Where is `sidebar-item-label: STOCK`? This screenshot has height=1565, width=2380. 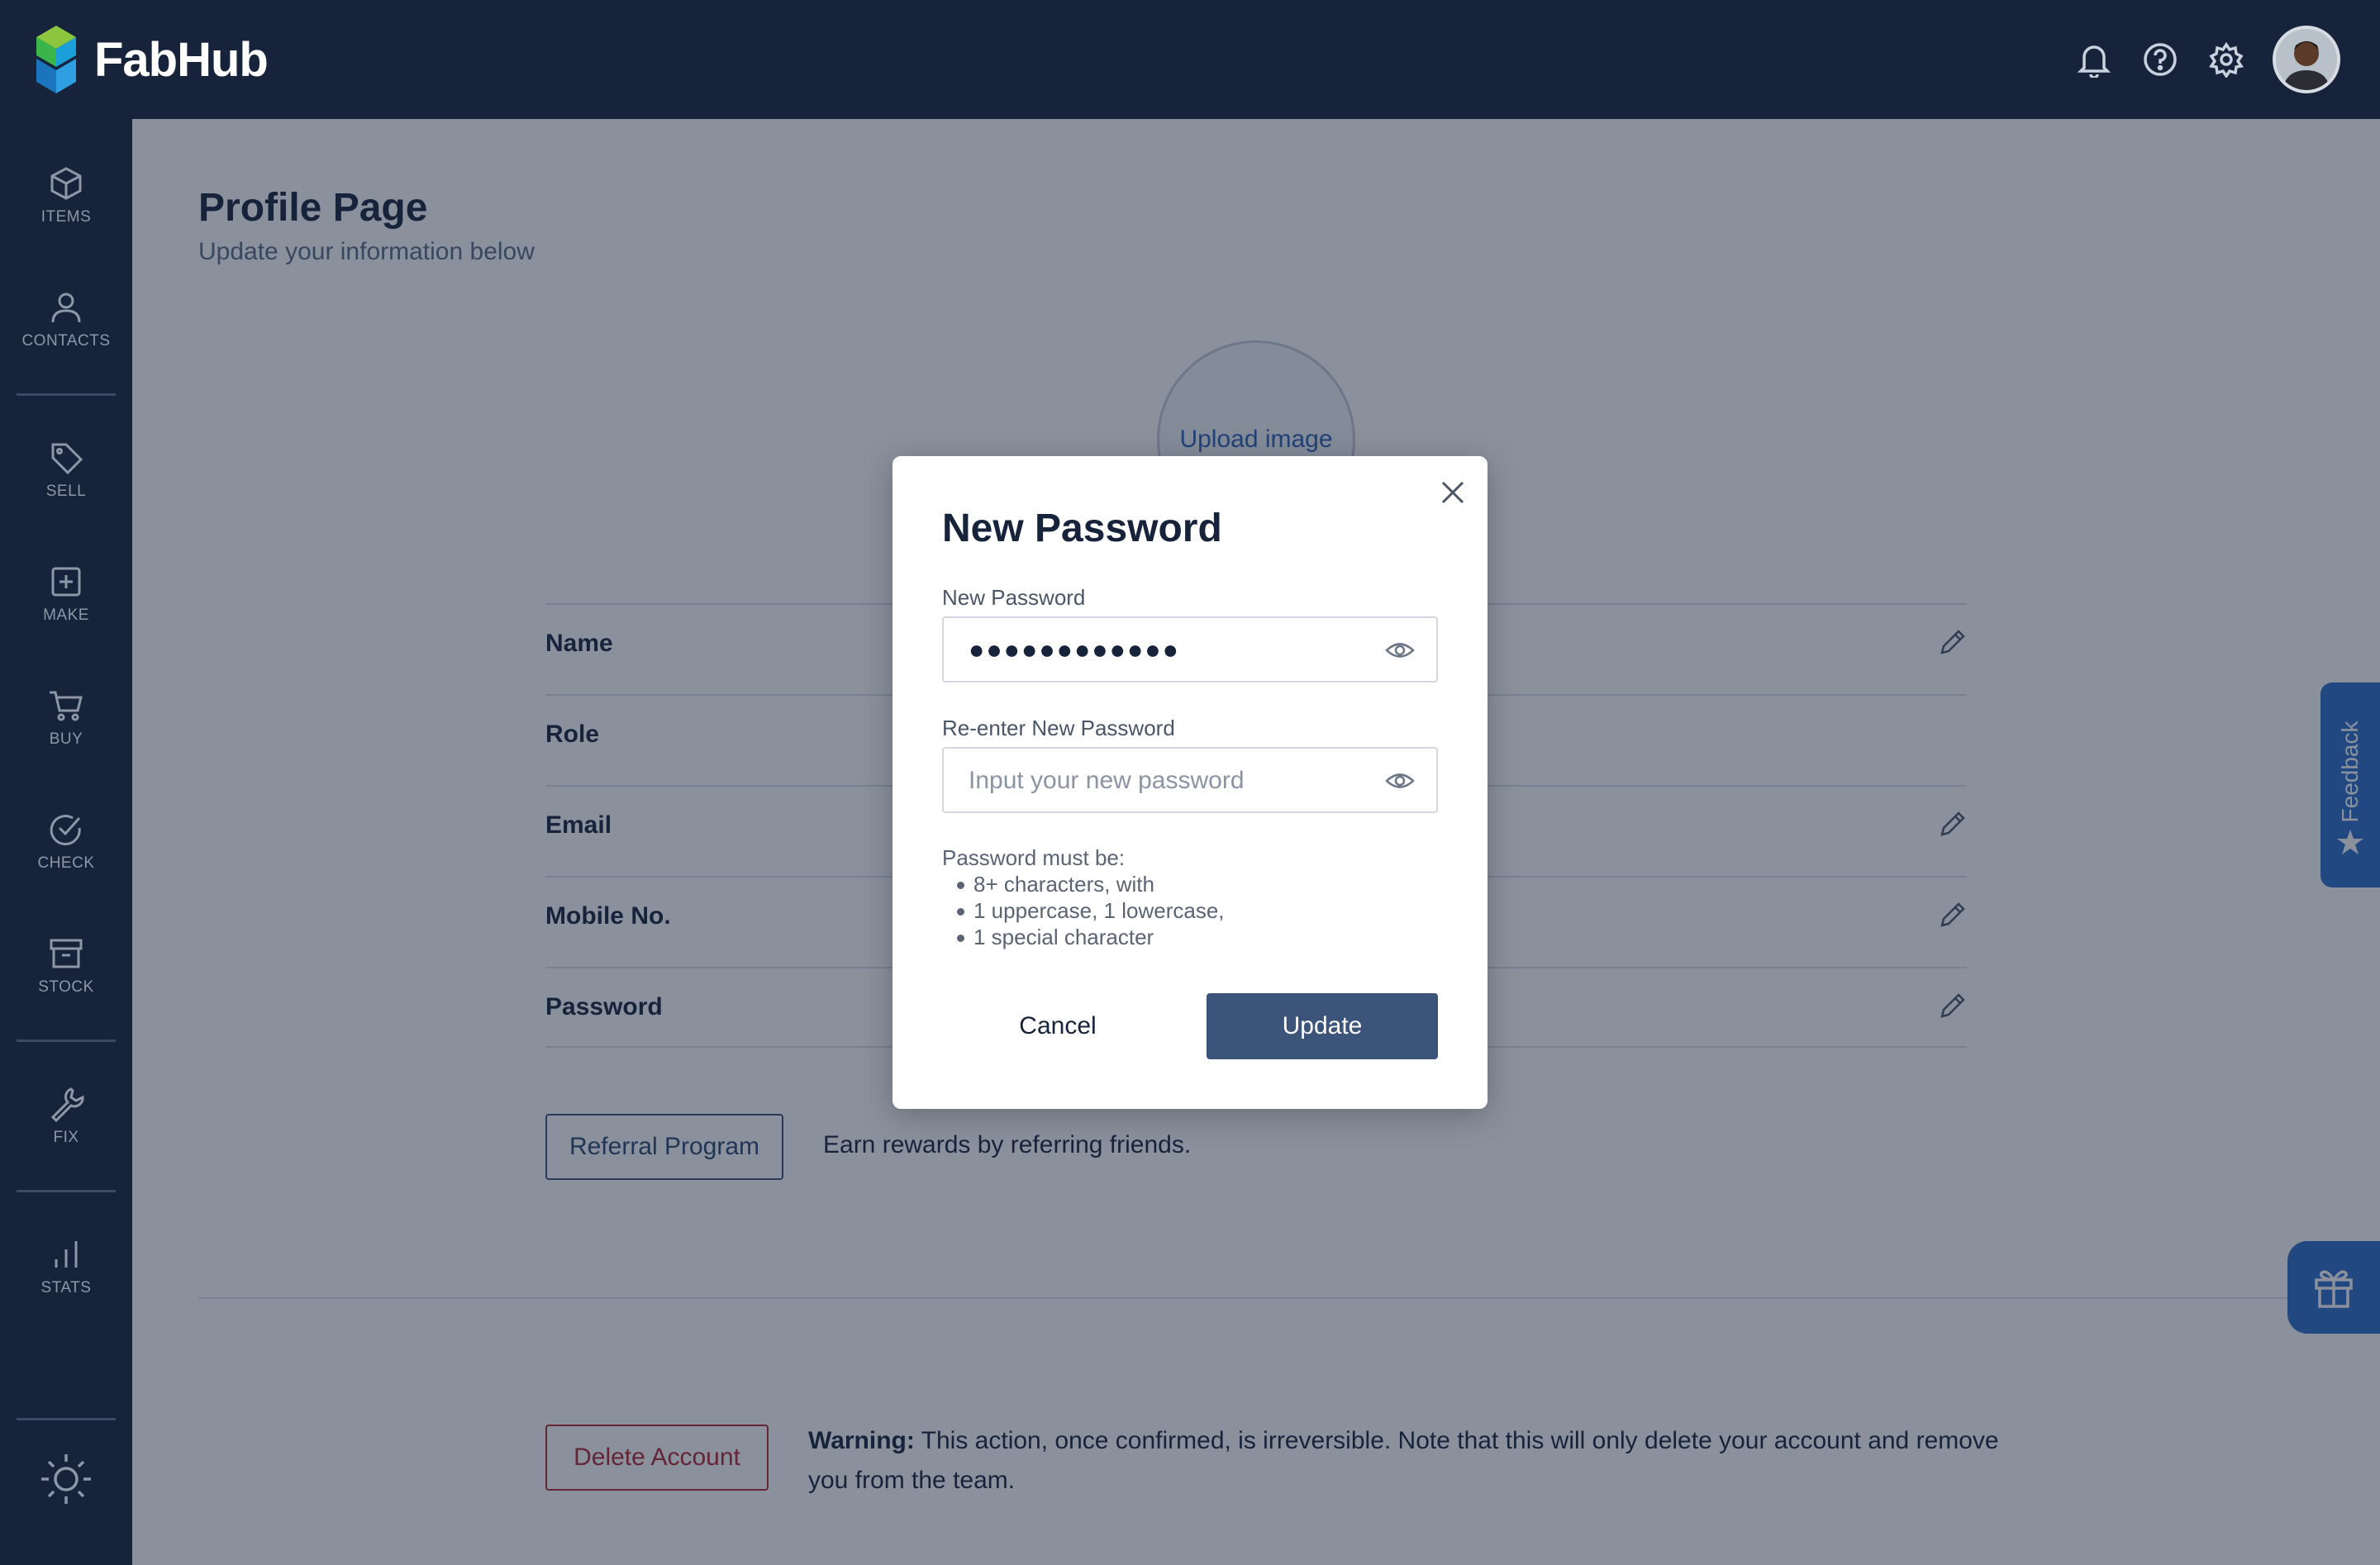
sidebar-item-label: STOCK is located at coordinates (66, 987).